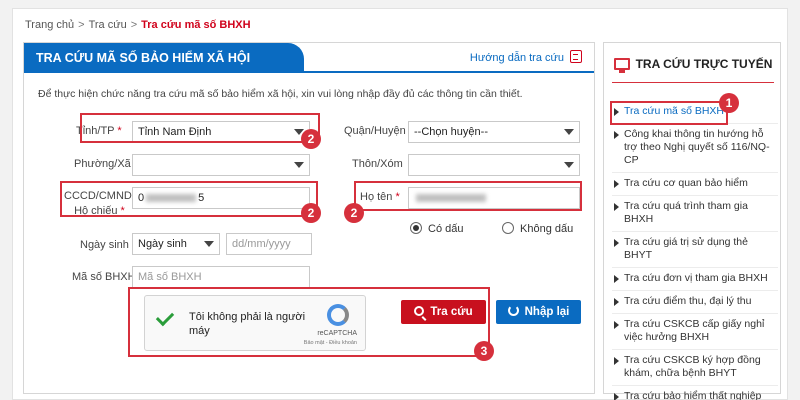  What do you see at coordinates (375, 131) in the screenshot?
I see `district-label: Quận/Huyện` at bounding box center [375, 131].